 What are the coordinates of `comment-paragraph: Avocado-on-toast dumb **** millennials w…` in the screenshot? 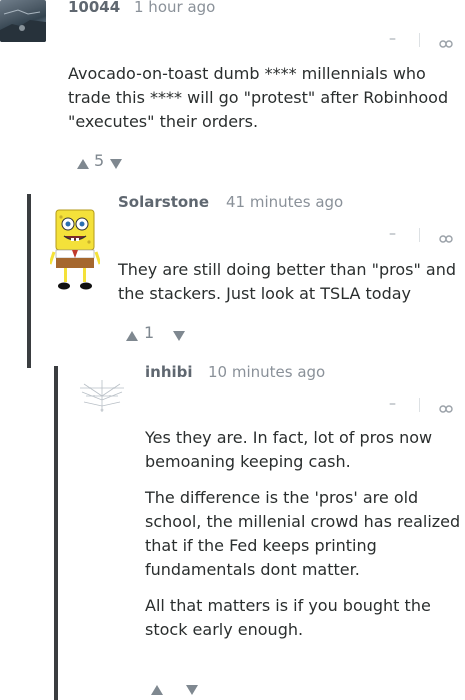 It's located at (258, 97).